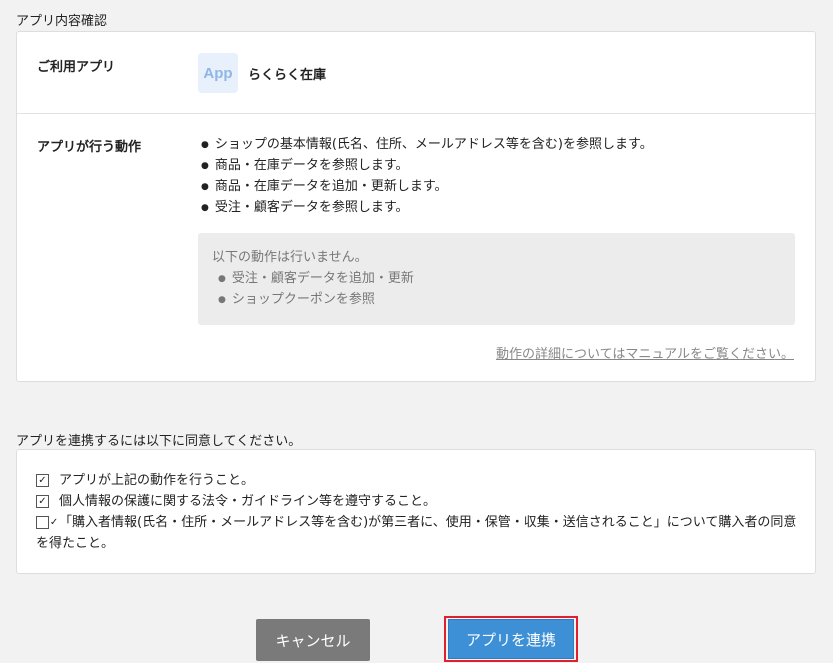 The width and height of the screenshot is (833, 663). I want to click on app-label: ご利用アプリ, so click(76, 67).